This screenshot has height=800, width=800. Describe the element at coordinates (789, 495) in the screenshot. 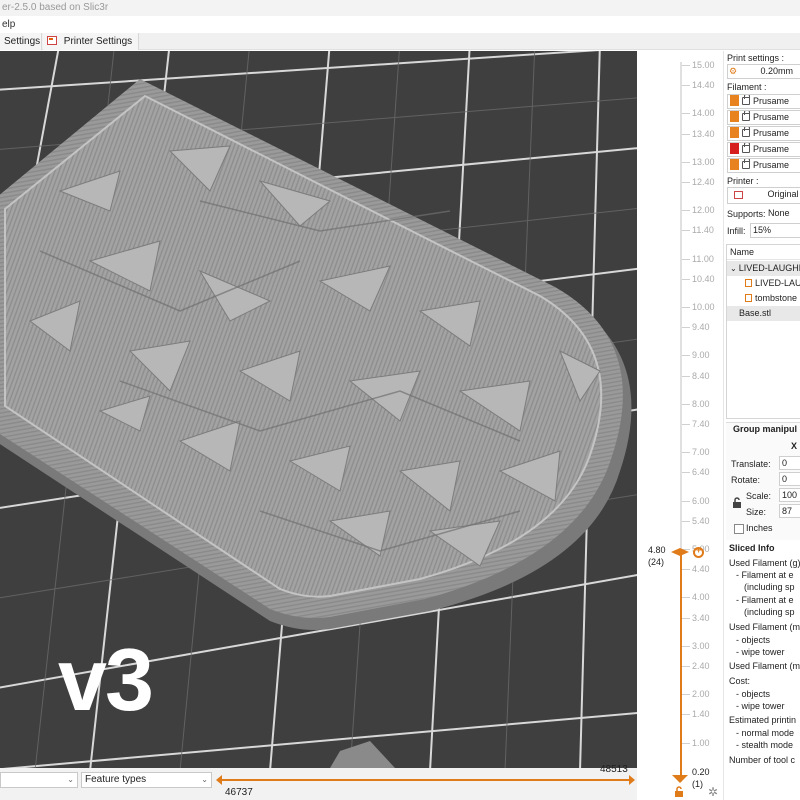

I see `scale-x-input: 100` at that location.